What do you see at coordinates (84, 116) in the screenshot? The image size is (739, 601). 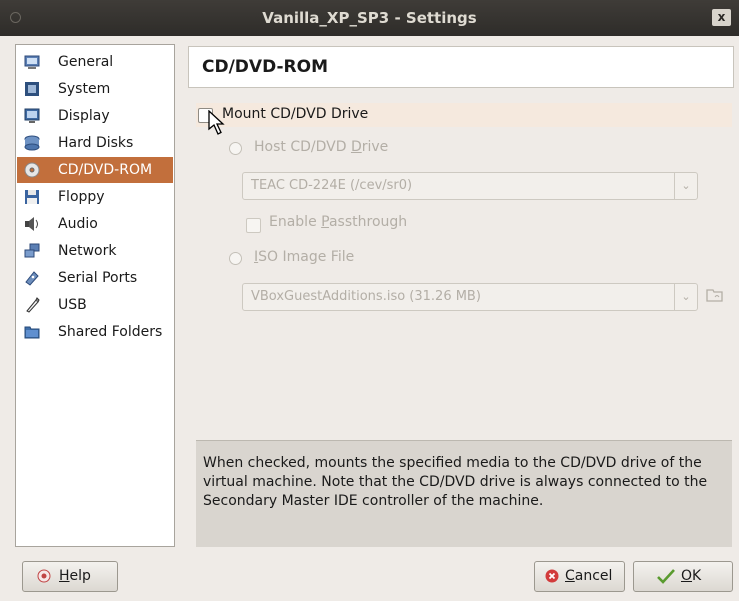 I see `sidebar-item-label: Display` at bounding box center [84, 116].